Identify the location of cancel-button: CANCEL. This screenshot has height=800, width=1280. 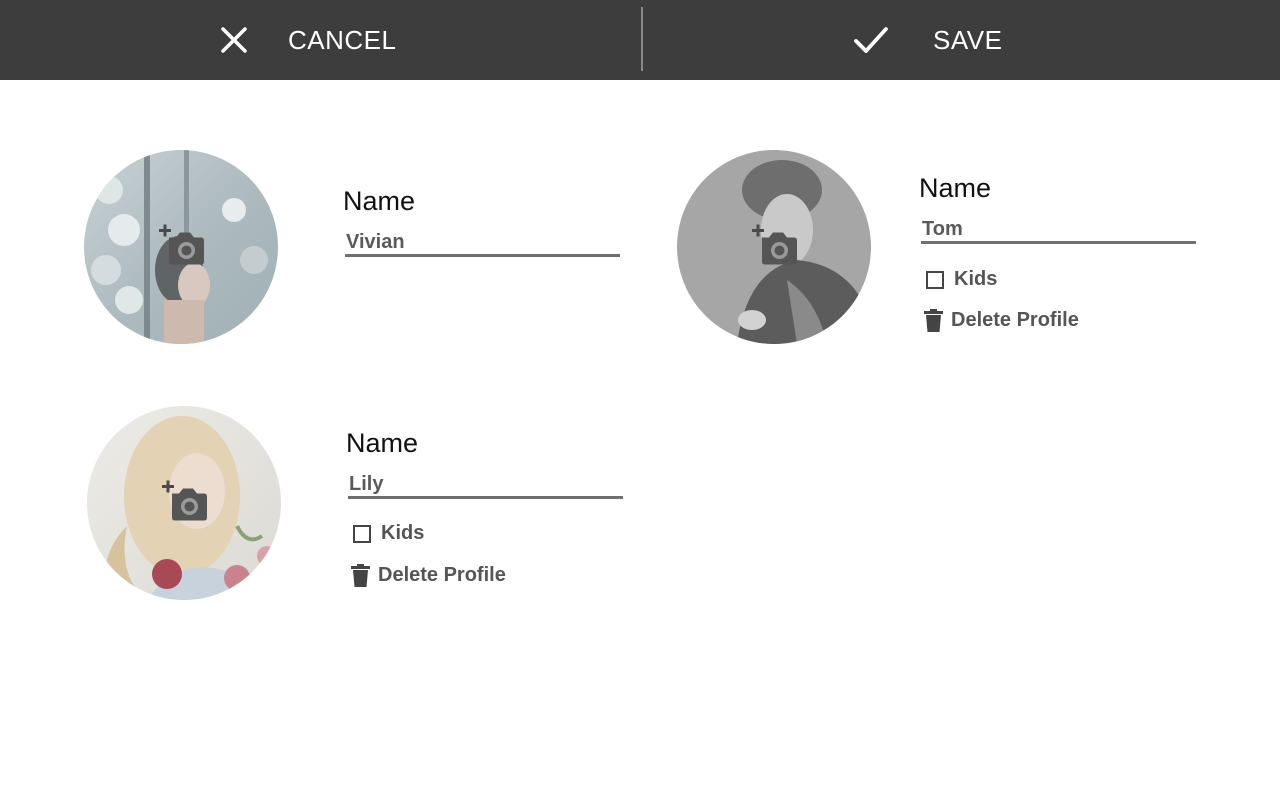
(307, 40).